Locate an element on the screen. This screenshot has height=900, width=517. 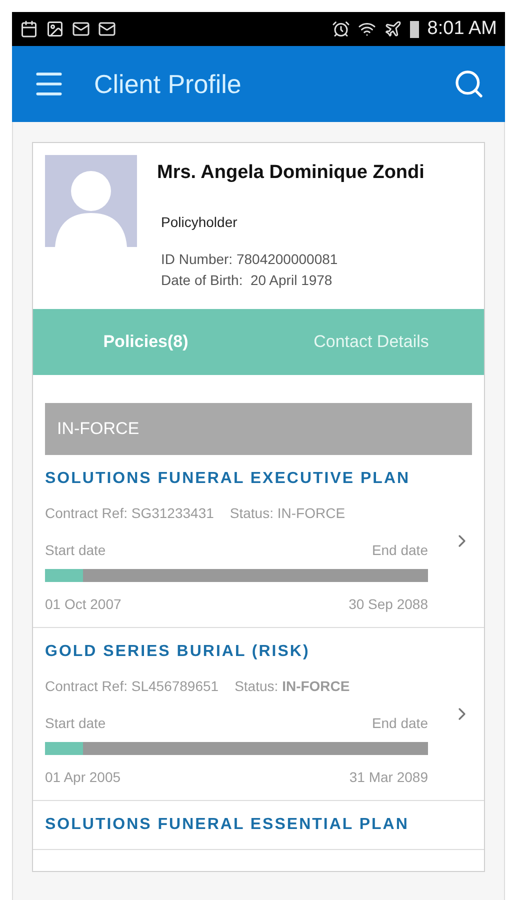
wifi-icon is located at coordinates (367, 29).